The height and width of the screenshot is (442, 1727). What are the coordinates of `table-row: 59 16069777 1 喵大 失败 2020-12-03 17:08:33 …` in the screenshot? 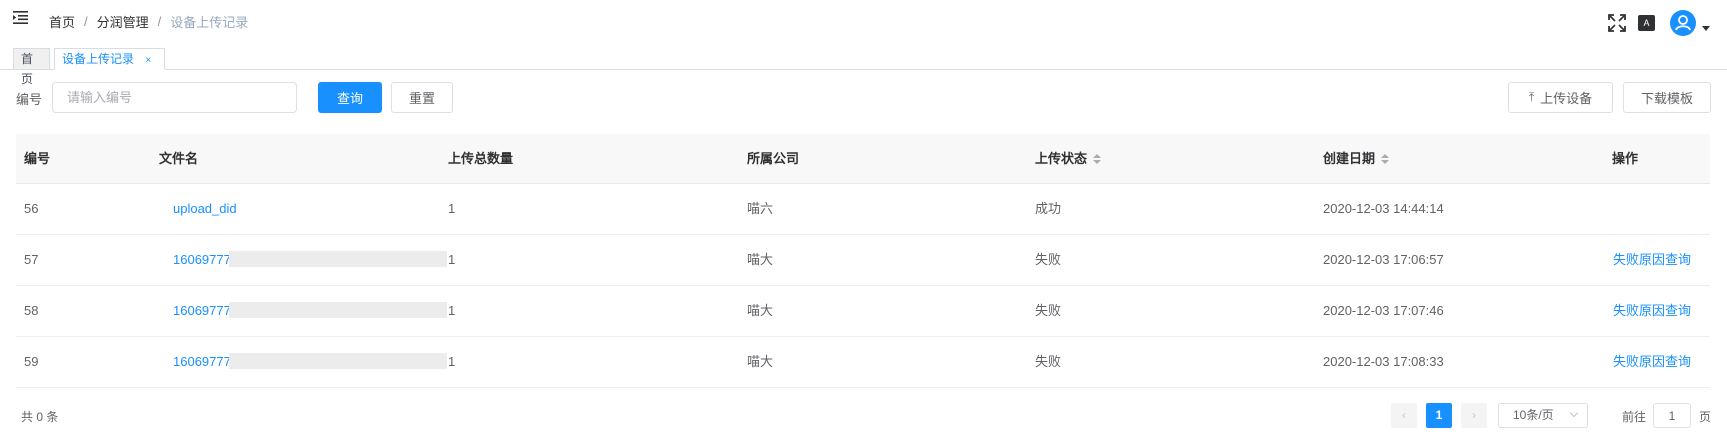 It's located at (863, 362).